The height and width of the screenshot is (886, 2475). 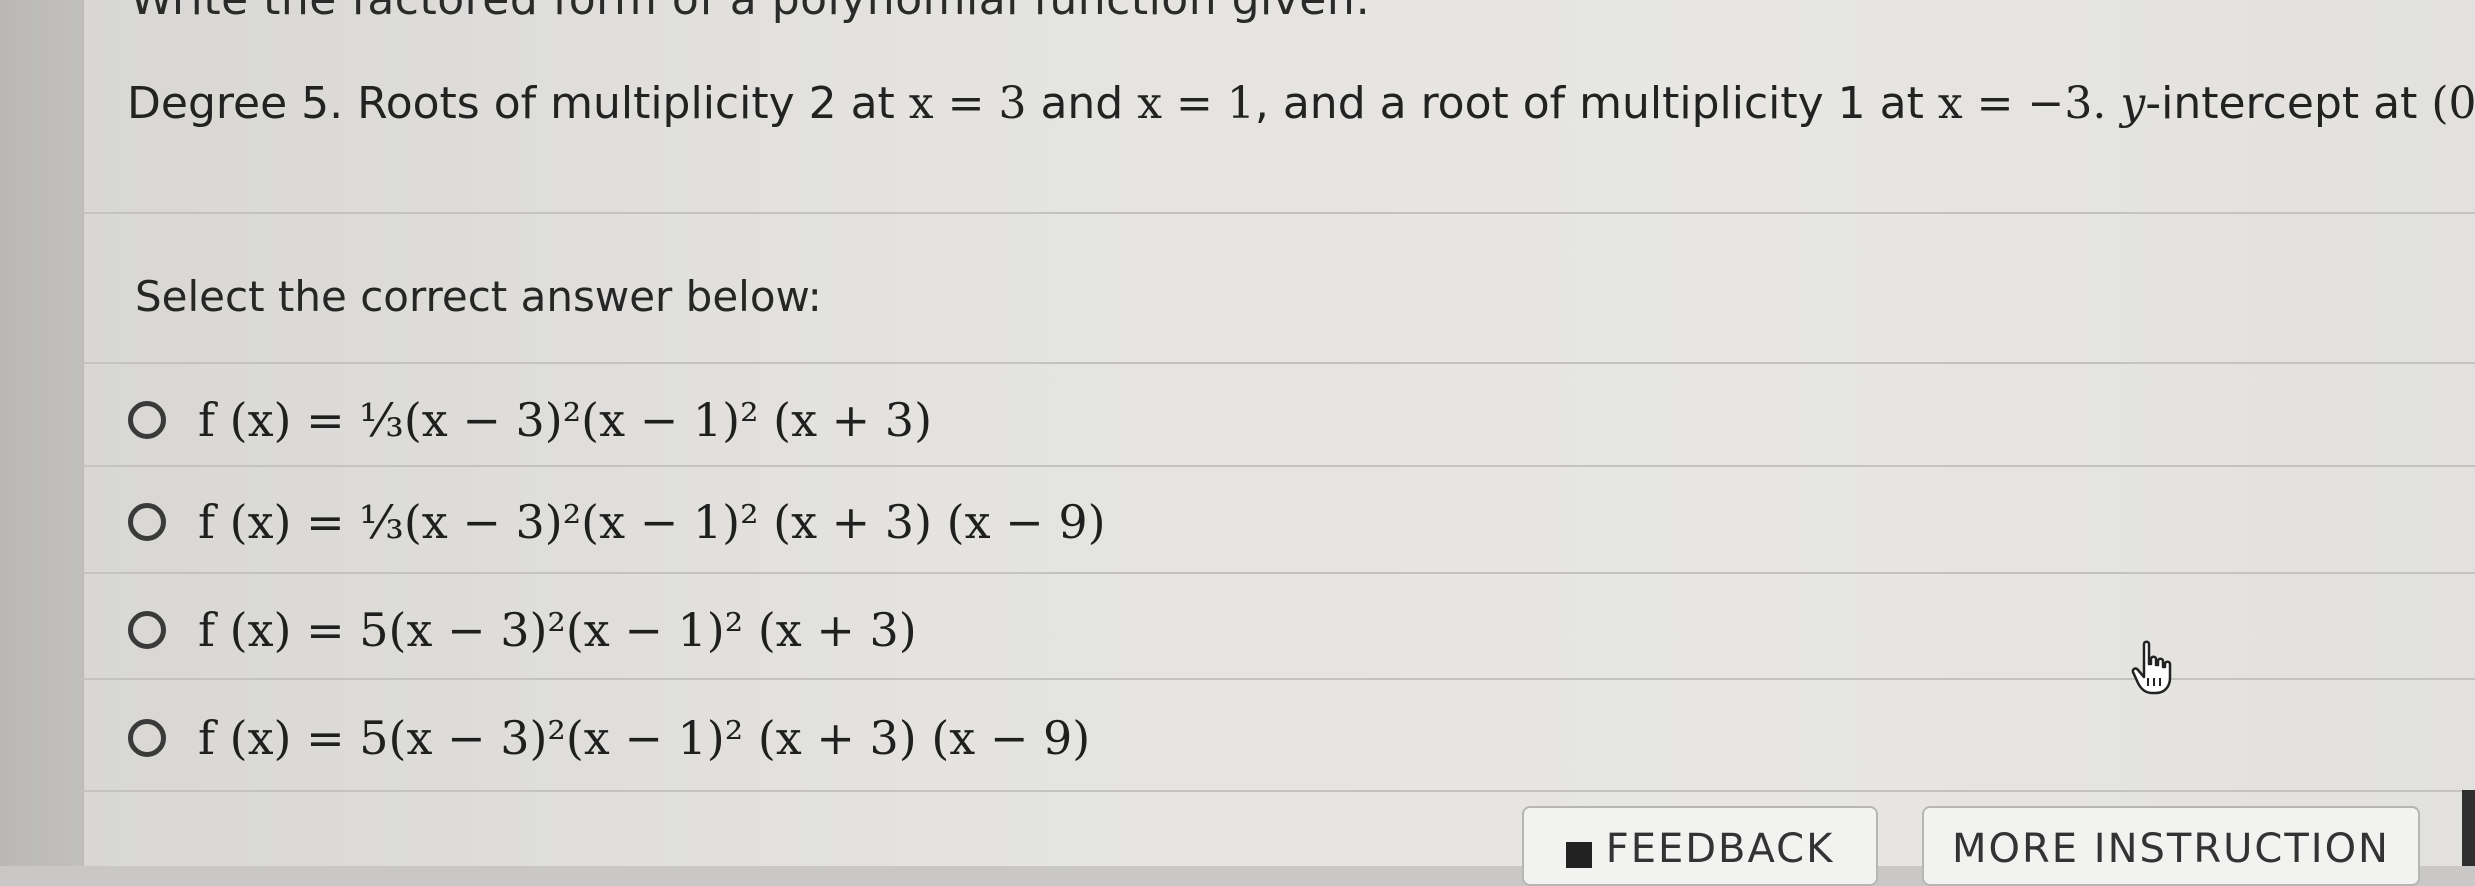 What do you see at coordinates (2022, 103) in the screenshot?
I see `problem-math-3: x = −3.` at bounding box center [2022, 103].